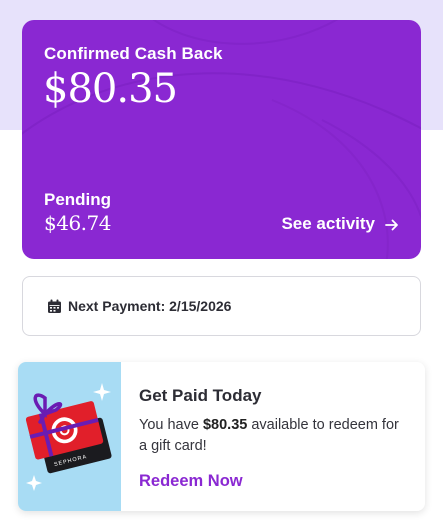 This screenshot has height=523, width=443. Describe the element at coordinates (225, 425) in the screenshot. I see `gift-desc-amount: $80.35` at that location.